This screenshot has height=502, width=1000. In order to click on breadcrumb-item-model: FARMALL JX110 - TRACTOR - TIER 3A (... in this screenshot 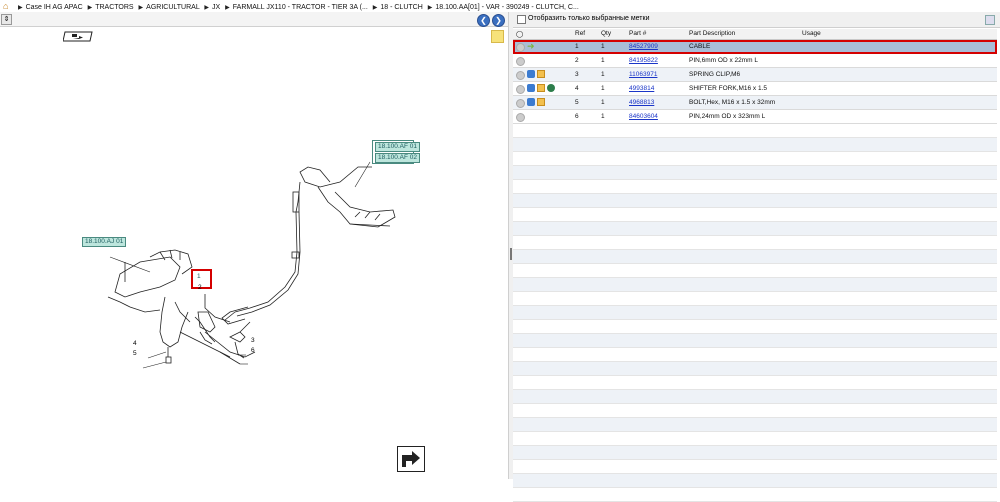, I will do `click(300, 7)`.